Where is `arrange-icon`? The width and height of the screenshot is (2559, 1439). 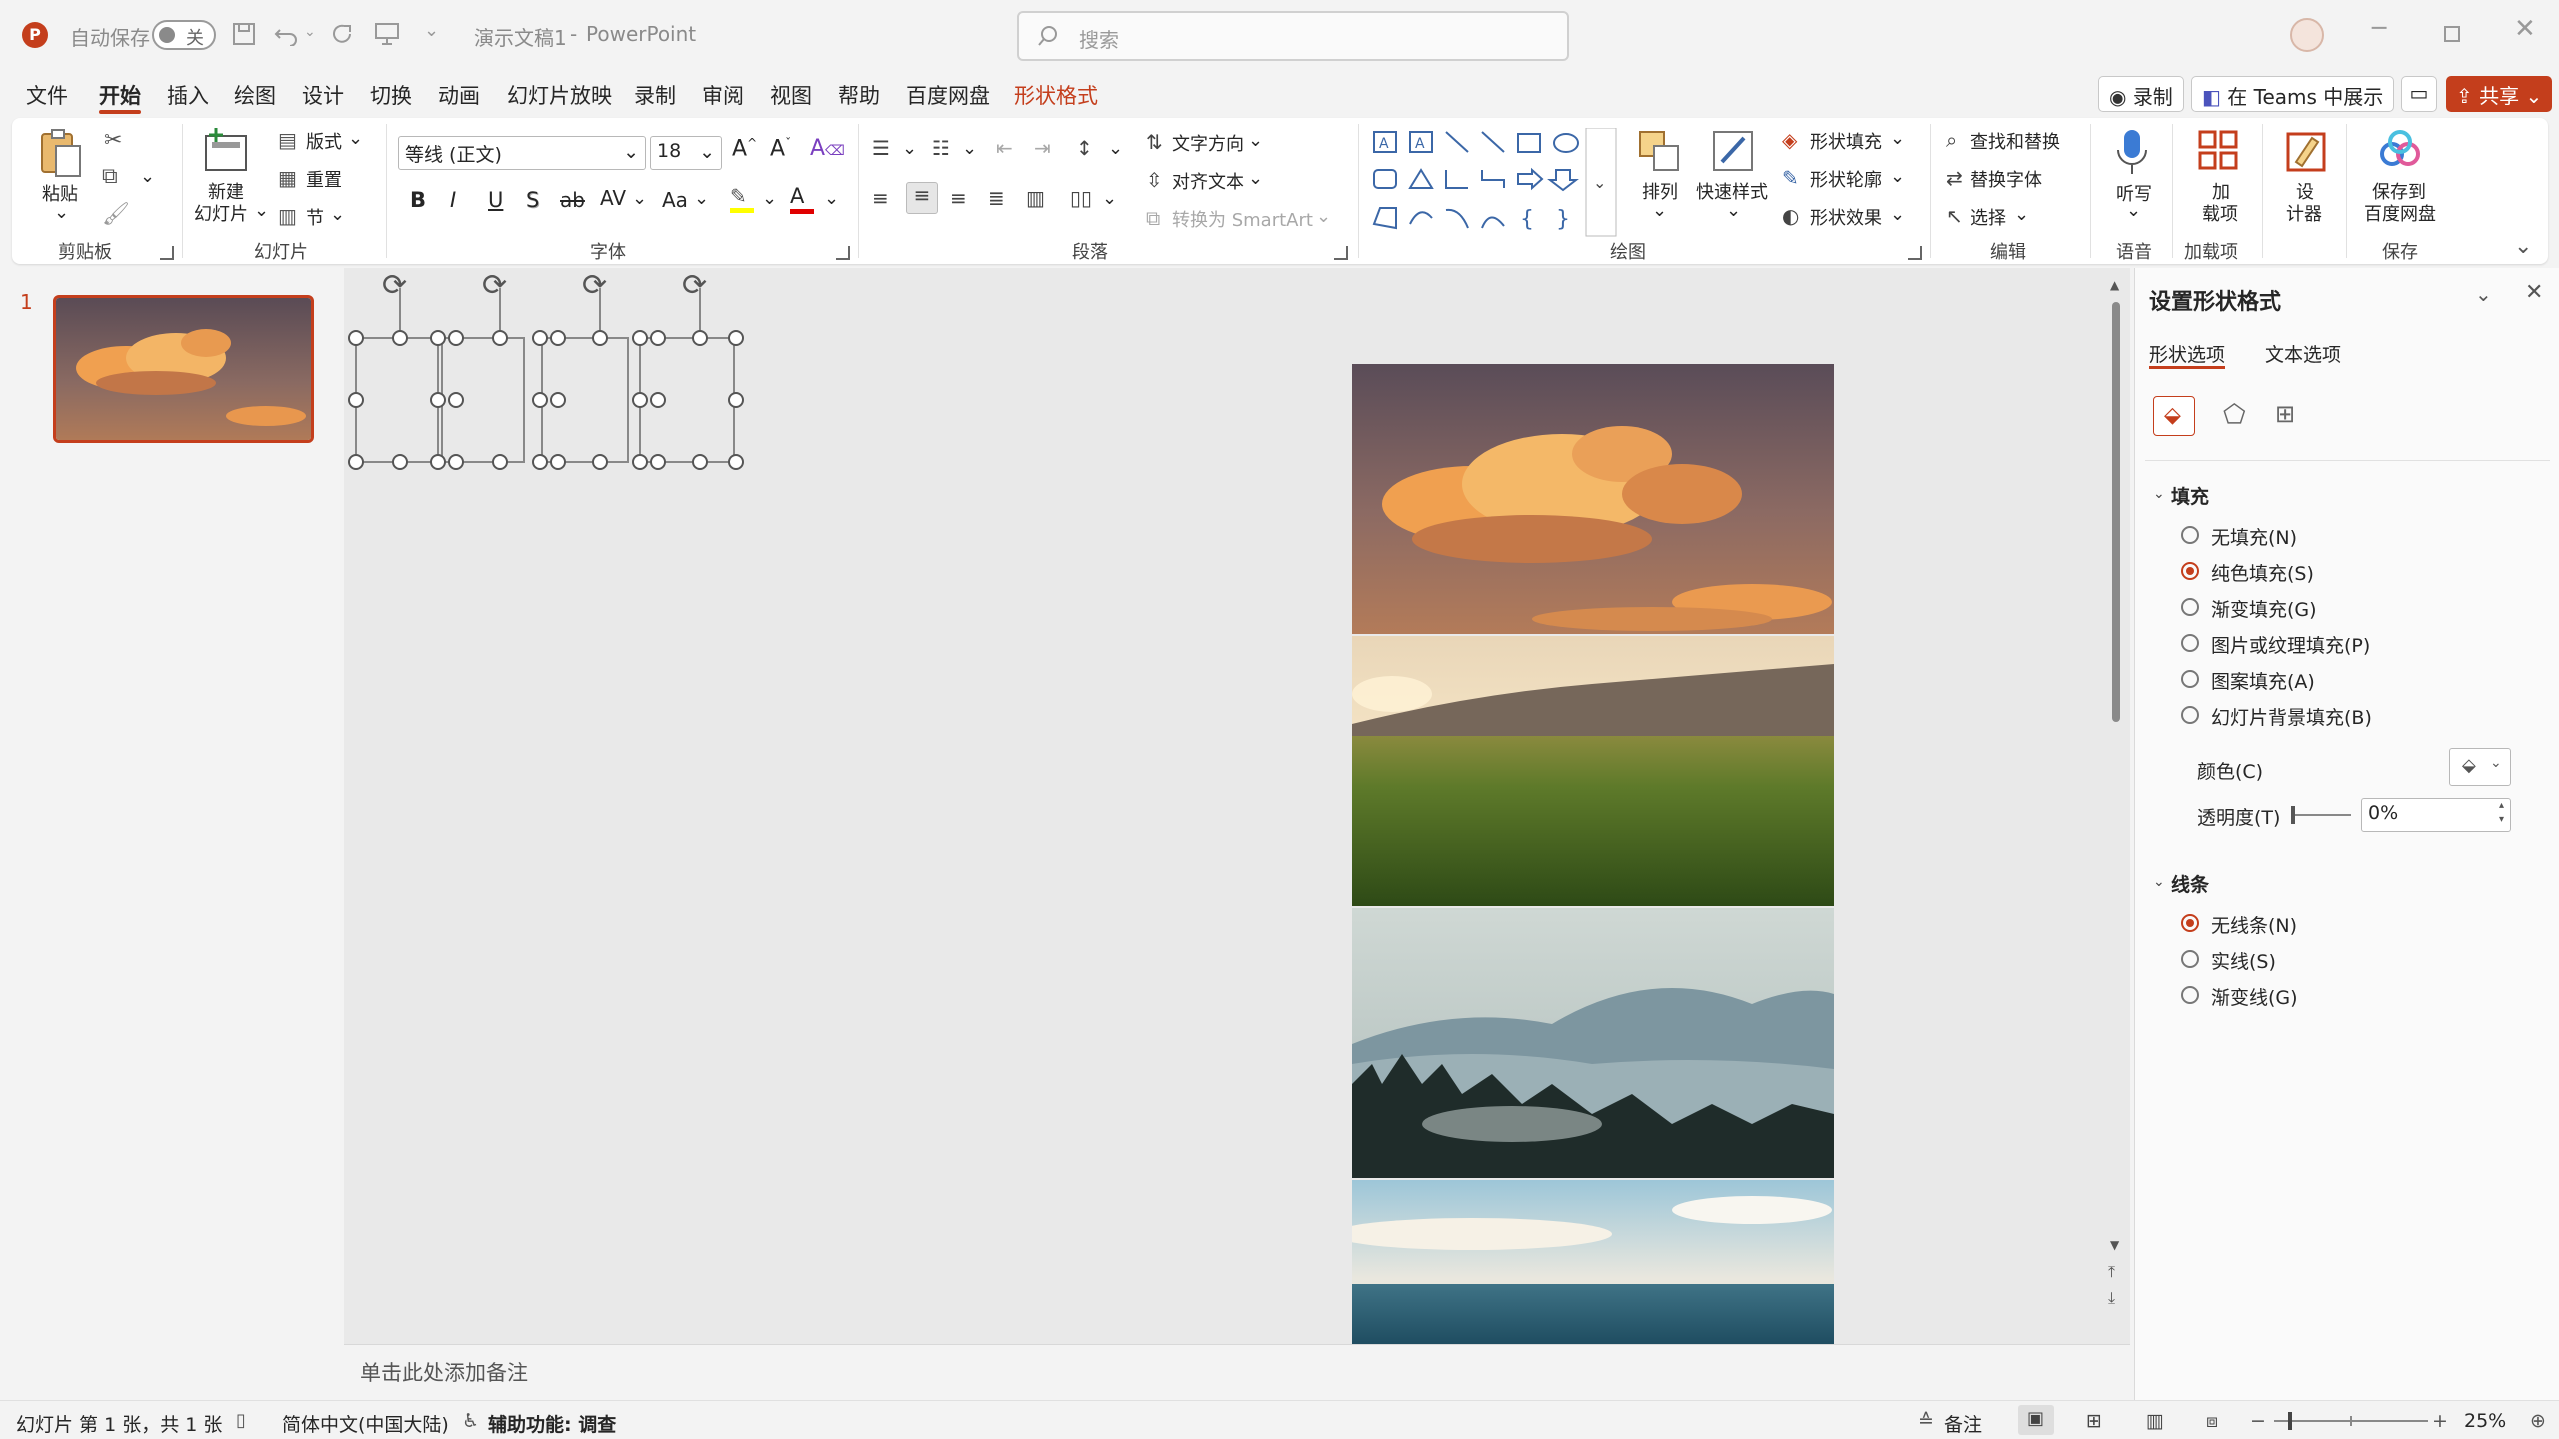
arrange-icon is located at coordinates (1659, 151).